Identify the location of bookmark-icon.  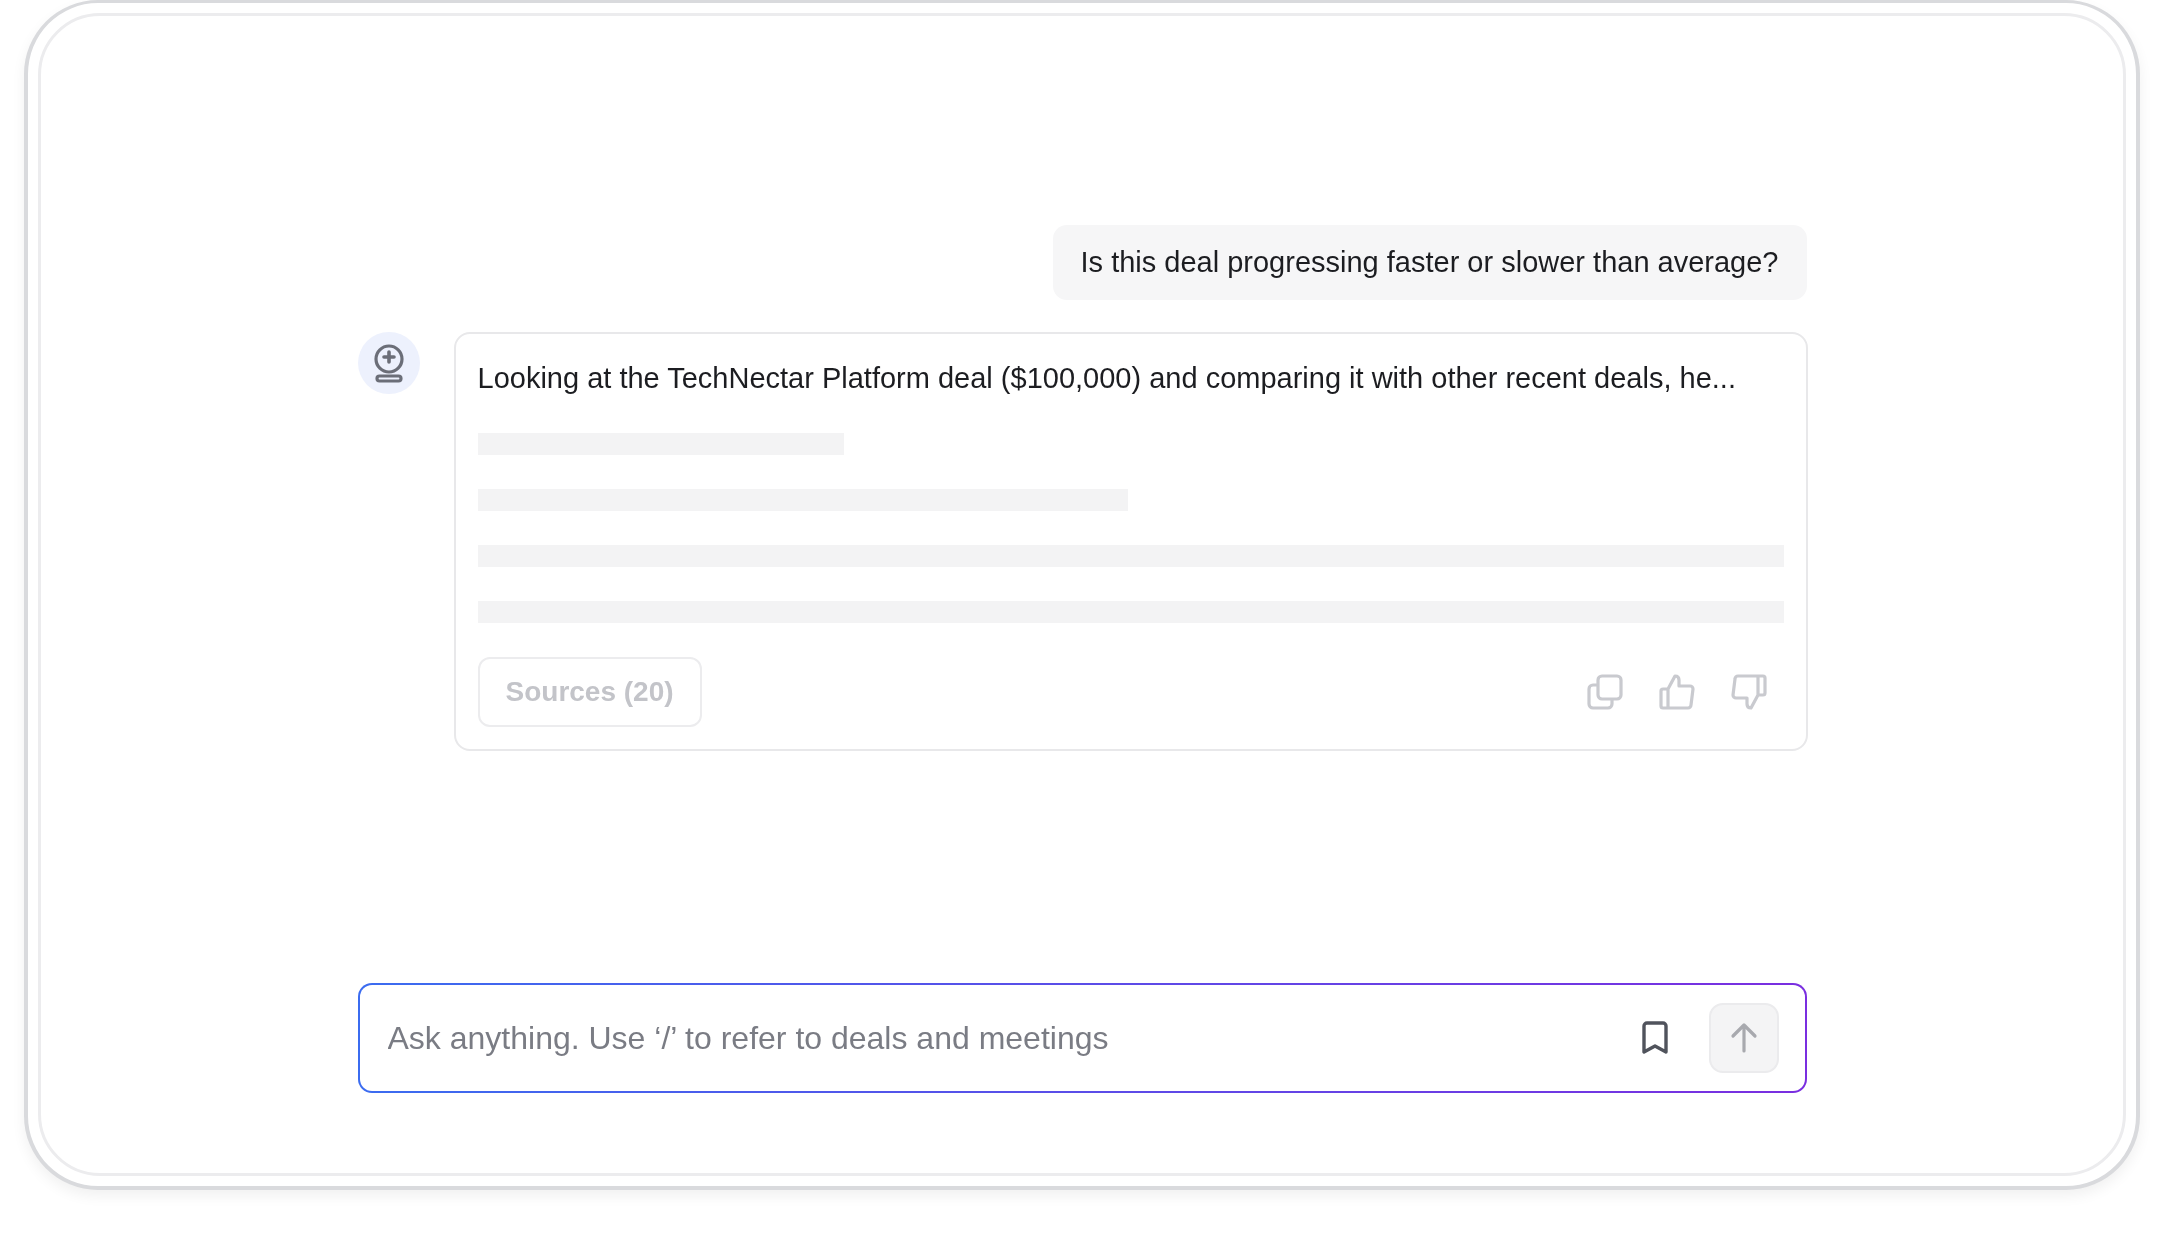
(1654, 1038).